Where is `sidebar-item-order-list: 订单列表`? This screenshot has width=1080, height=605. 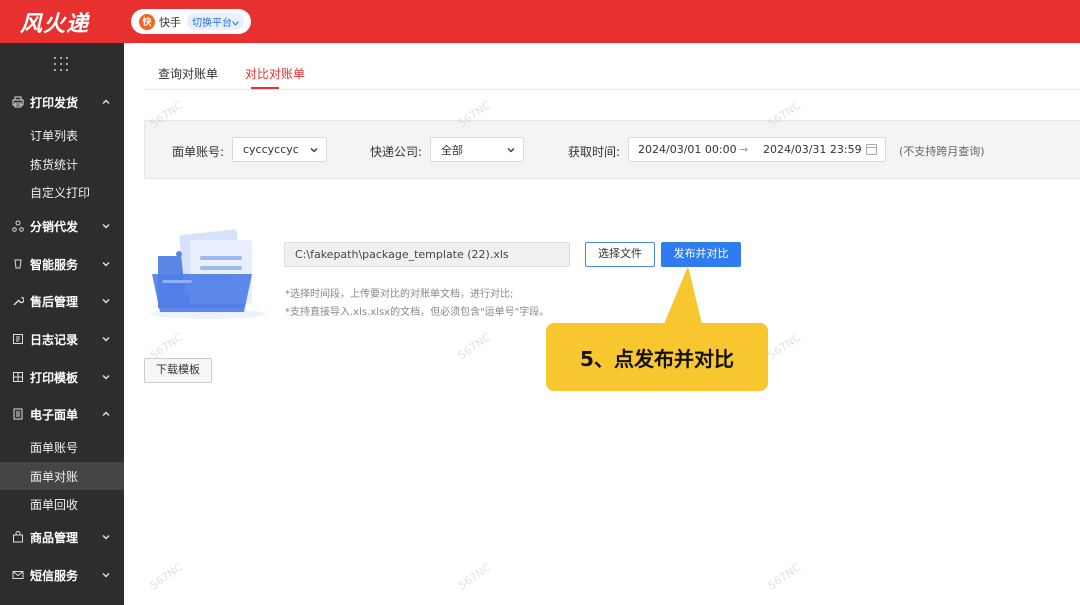
sidebar-item-order-list: 订单列表 is located at coordinates (62, 135).